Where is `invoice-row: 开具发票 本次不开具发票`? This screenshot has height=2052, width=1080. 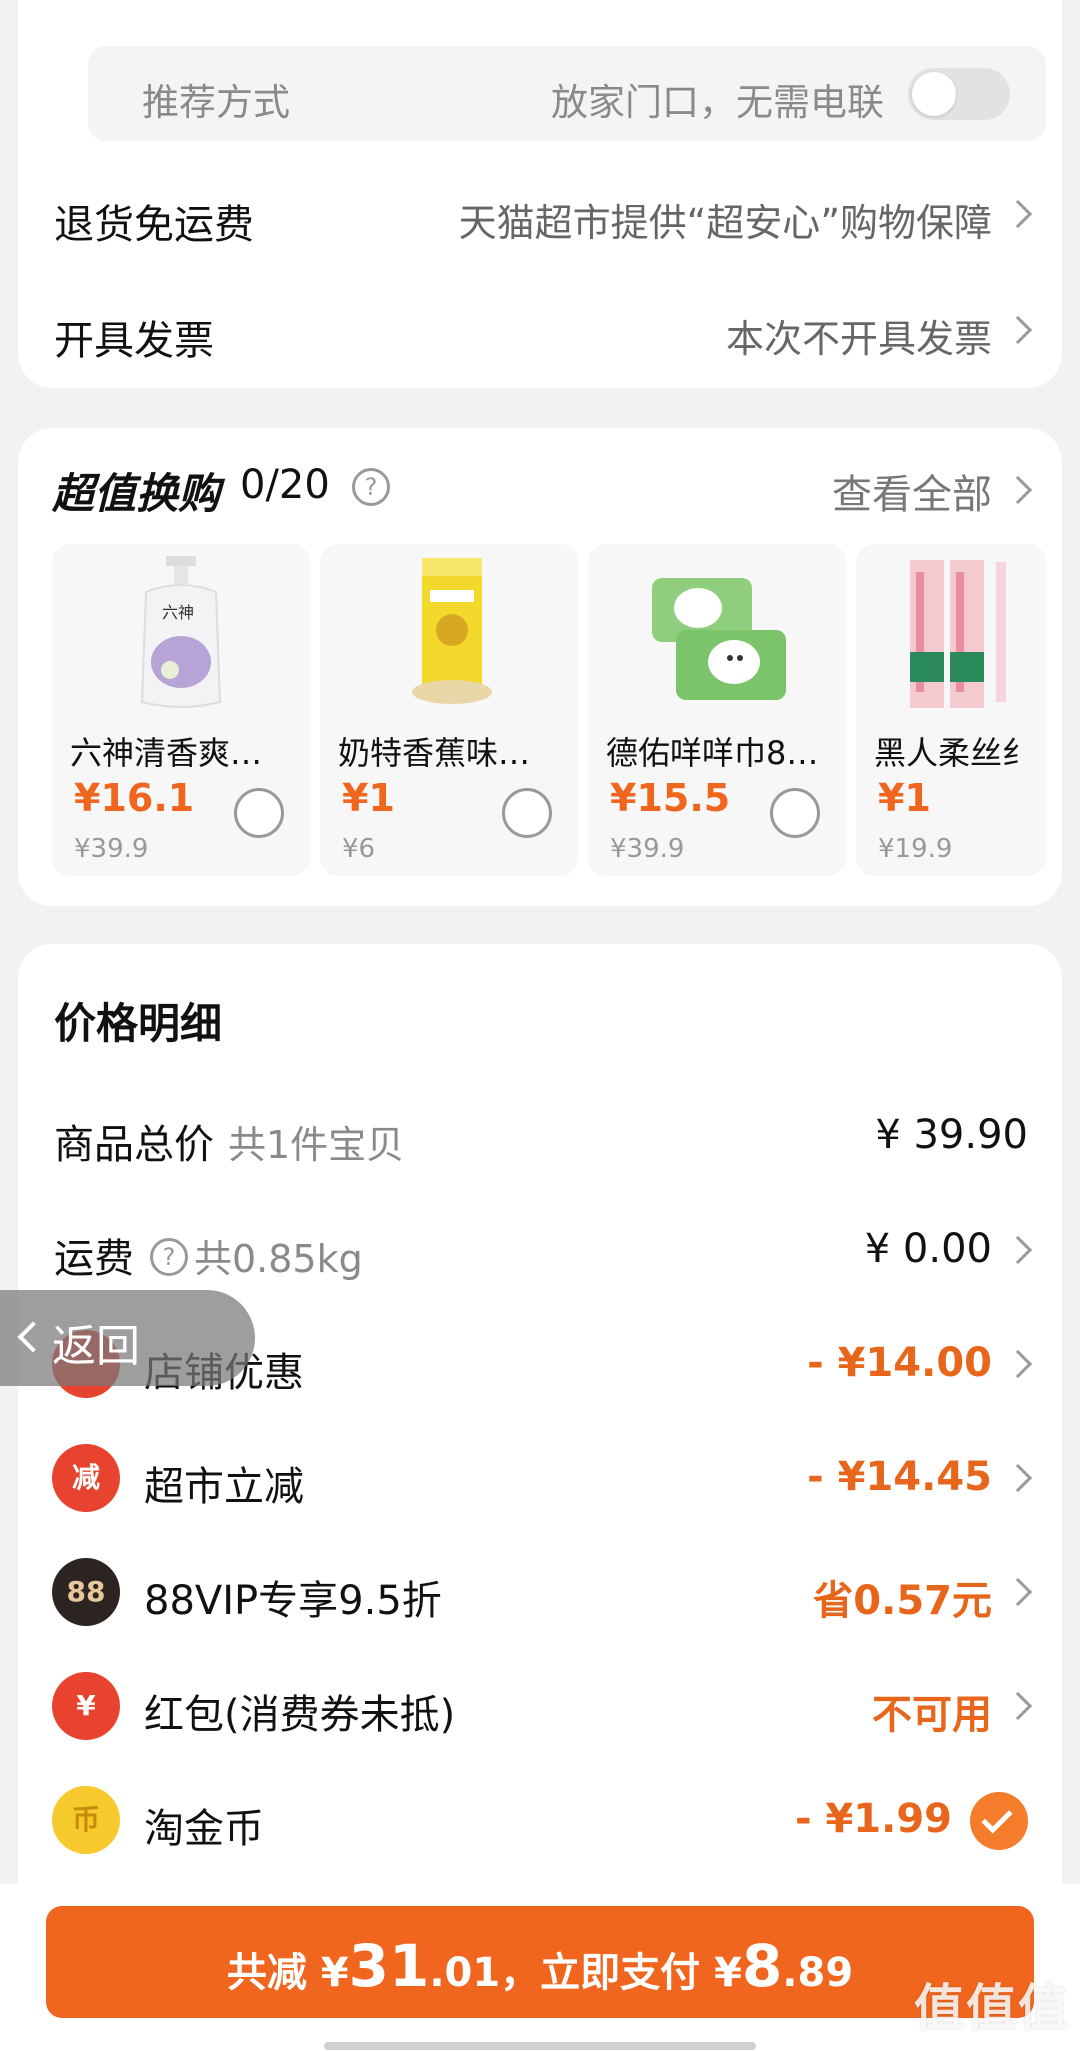
invoice-row: 开具发票 本次不开具发票 is located at coordinates (540, 333).